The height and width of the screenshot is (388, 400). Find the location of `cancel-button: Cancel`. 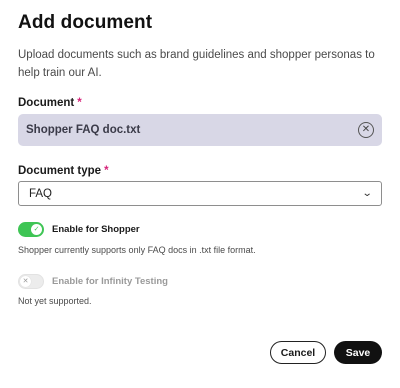

cancel-button: Cancel is located at coordinates (298, 352).